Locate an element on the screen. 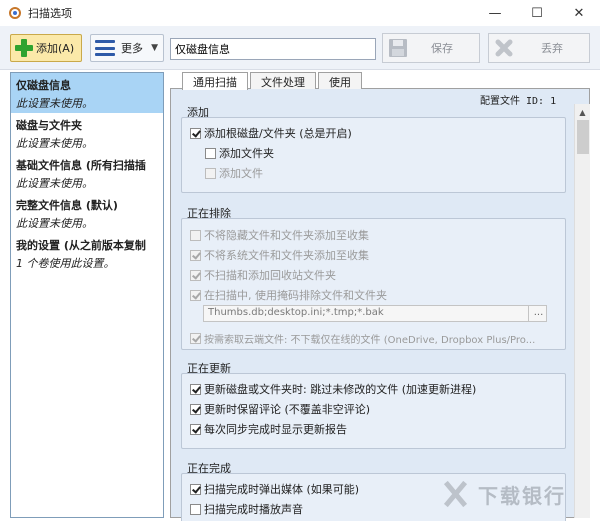 Image resolution: width=600 pixels, height=521 pixels. scroll-up-icon: ▲ is located at coordinates (582, 112).